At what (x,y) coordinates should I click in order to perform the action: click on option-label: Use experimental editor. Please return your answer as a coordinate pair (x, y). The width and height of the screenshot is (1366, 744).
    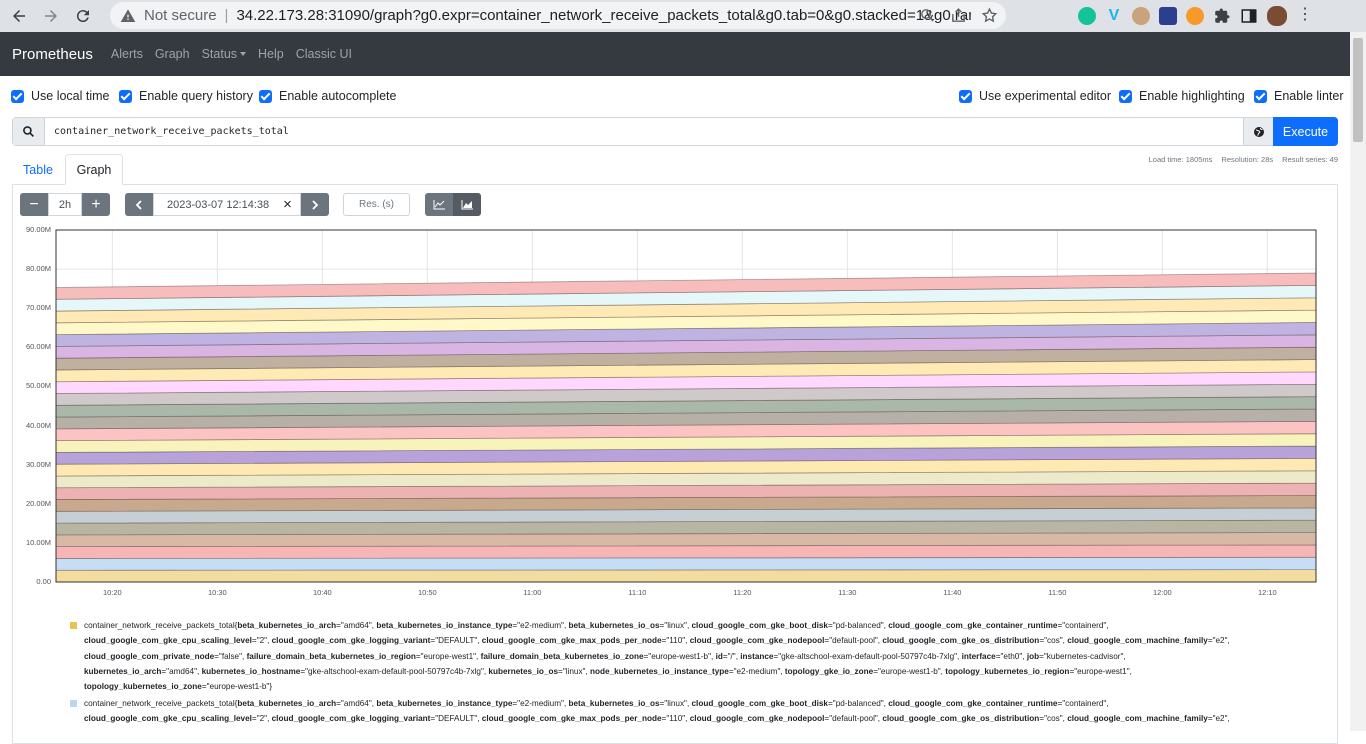
    Looking at the image, I should click on (1045, 96).